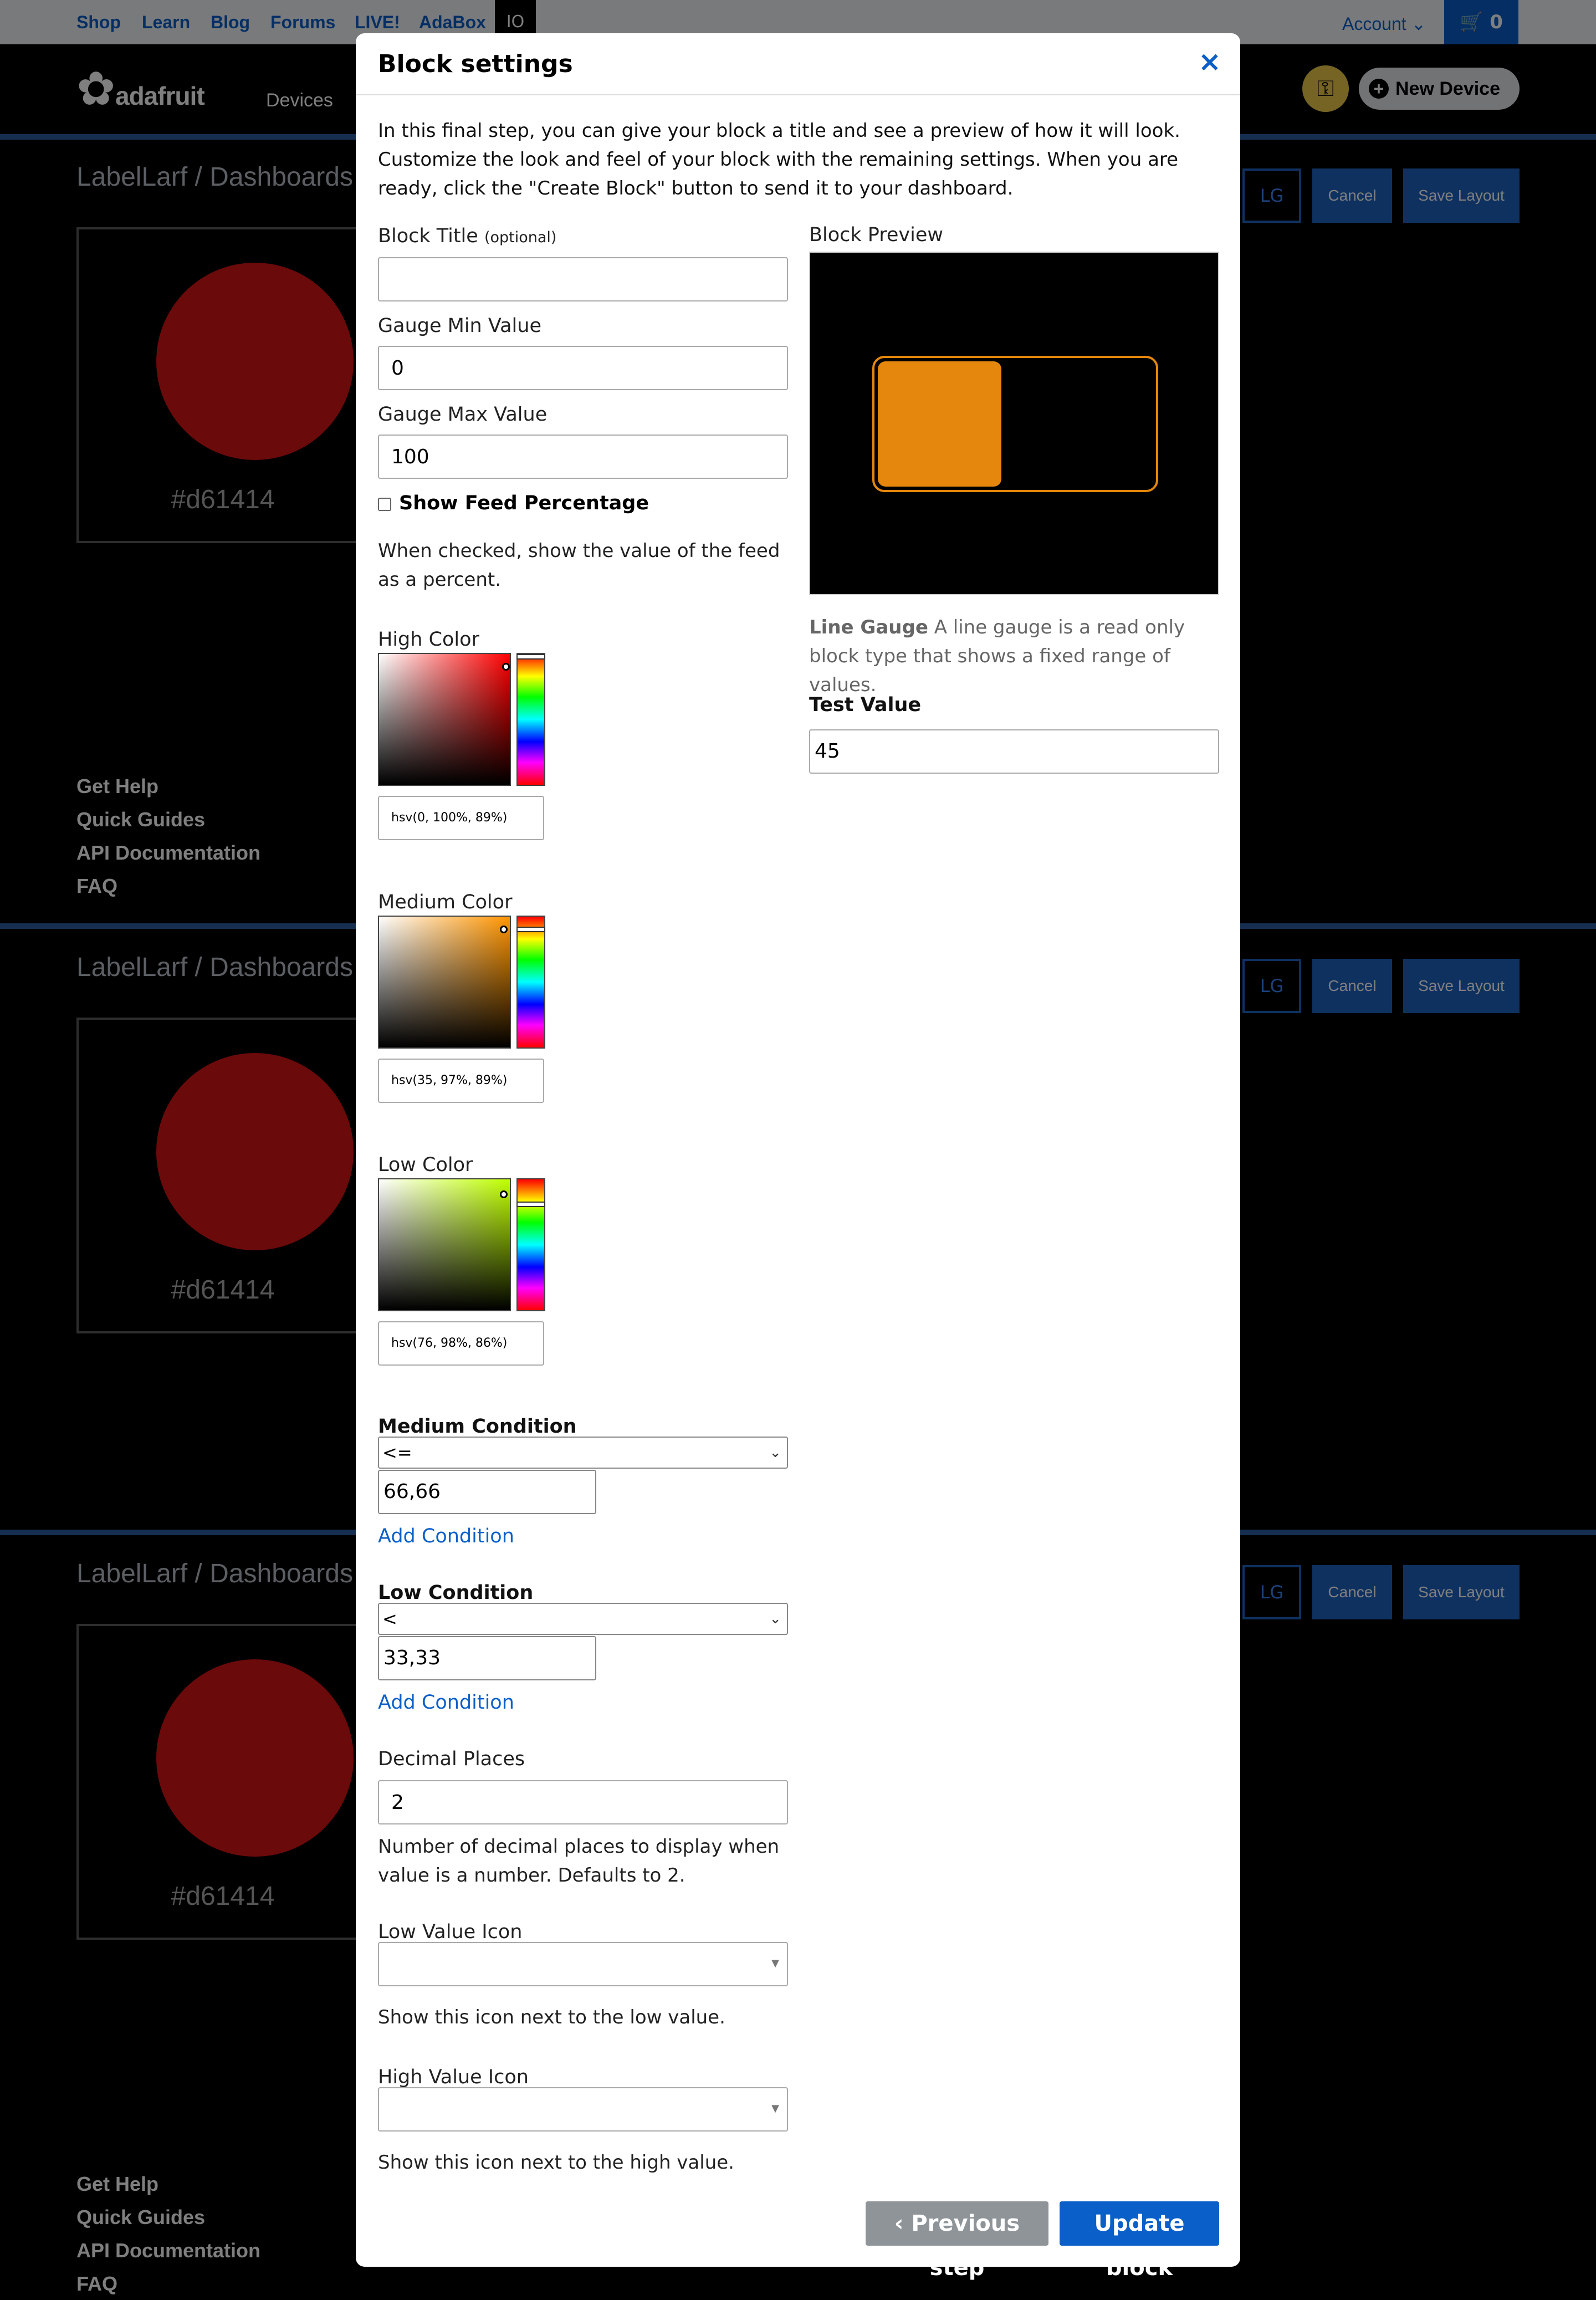 The image size is (1596, 2300). I want to click on low-color-value-input: hsv(76, 98%, 86%), so click(461, 1343).